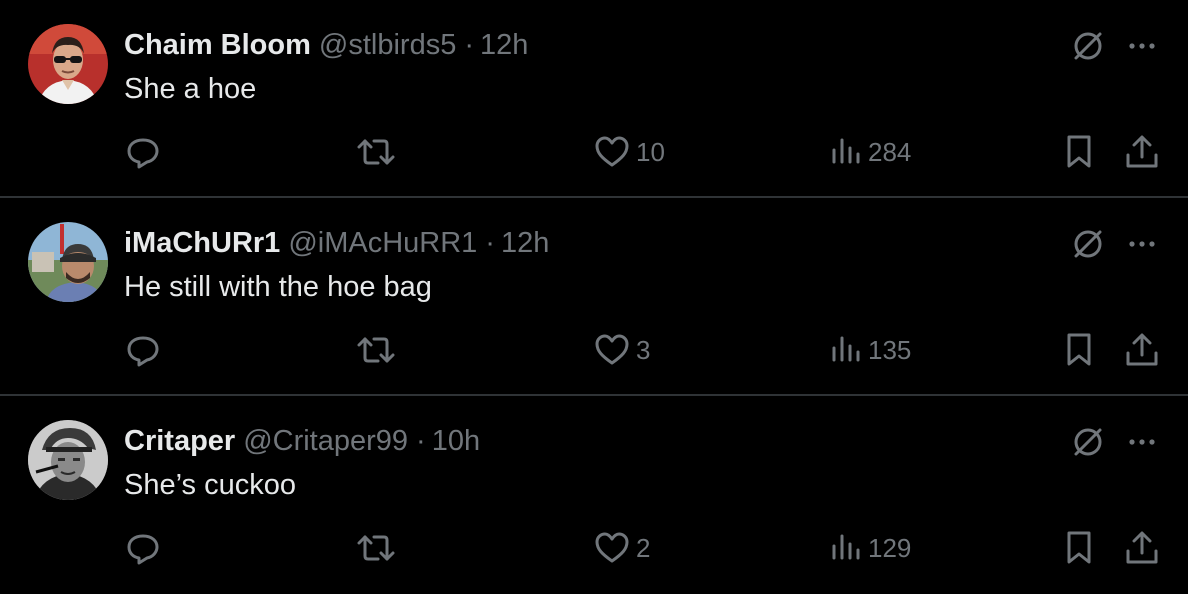  I want to click on like-count: 10, so click(650, 151).